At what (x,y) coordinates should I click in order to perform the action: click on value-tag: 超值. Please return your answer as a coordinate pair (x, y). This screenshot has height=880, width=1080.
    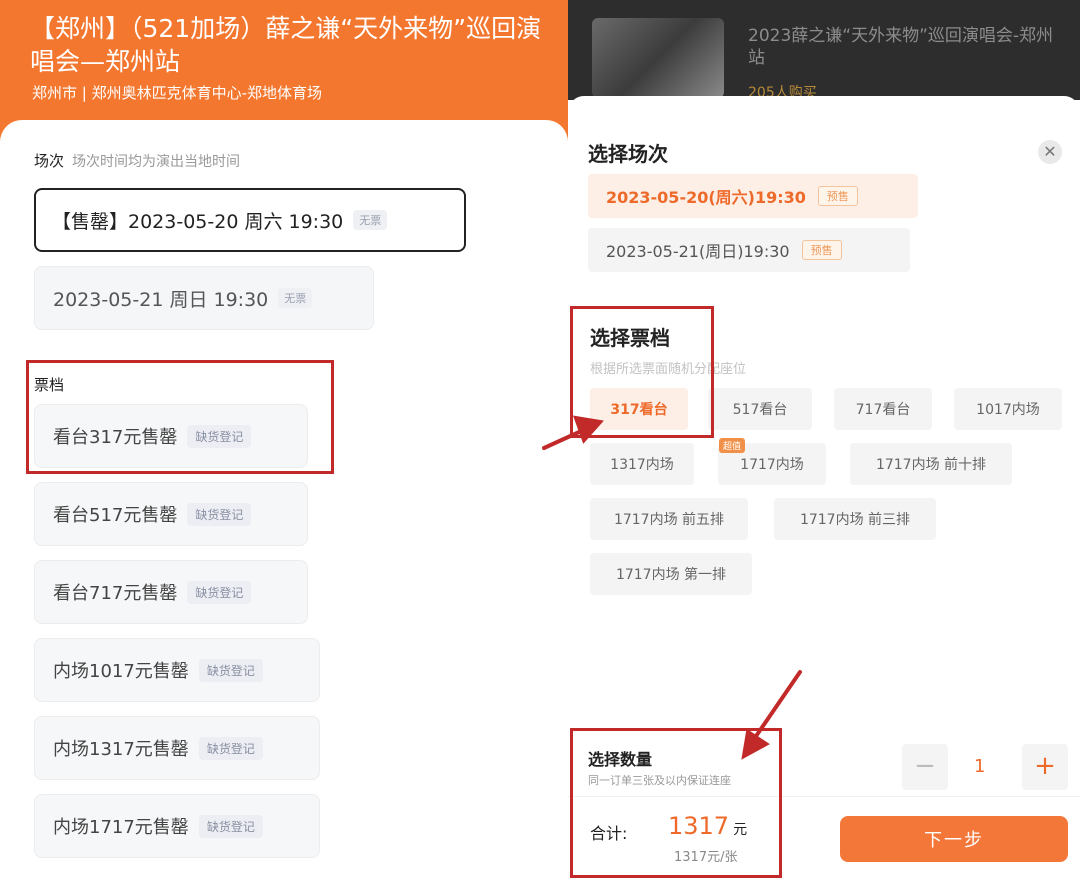
    Looking at the image, I should click on (732, 445).